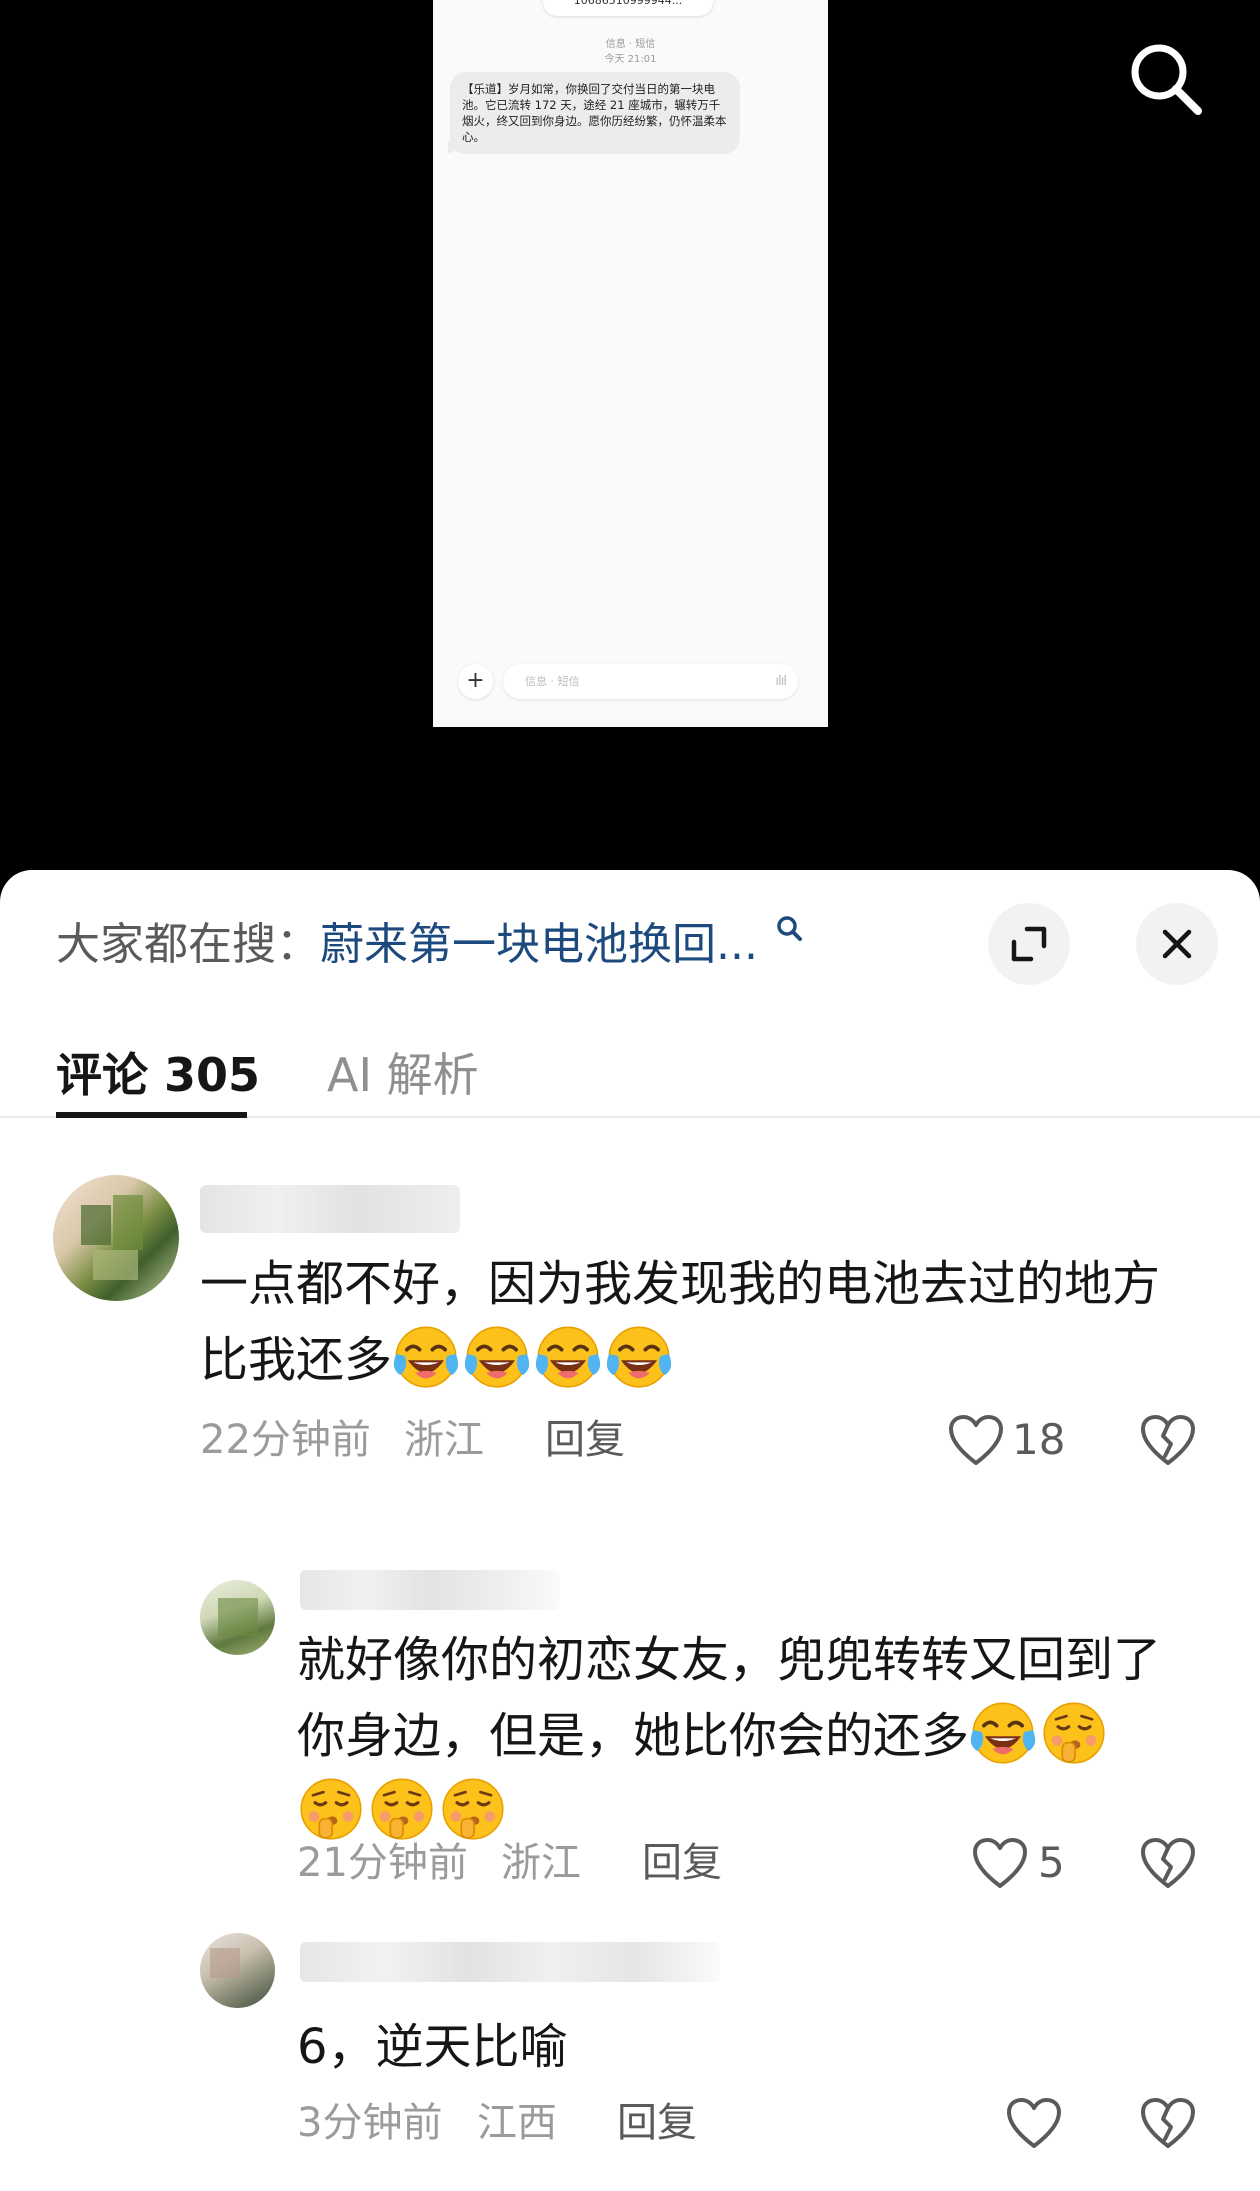 The width and height of the screenshot is (1260, 2191). I want to click on like-count: 18, so click(1039, 1439).